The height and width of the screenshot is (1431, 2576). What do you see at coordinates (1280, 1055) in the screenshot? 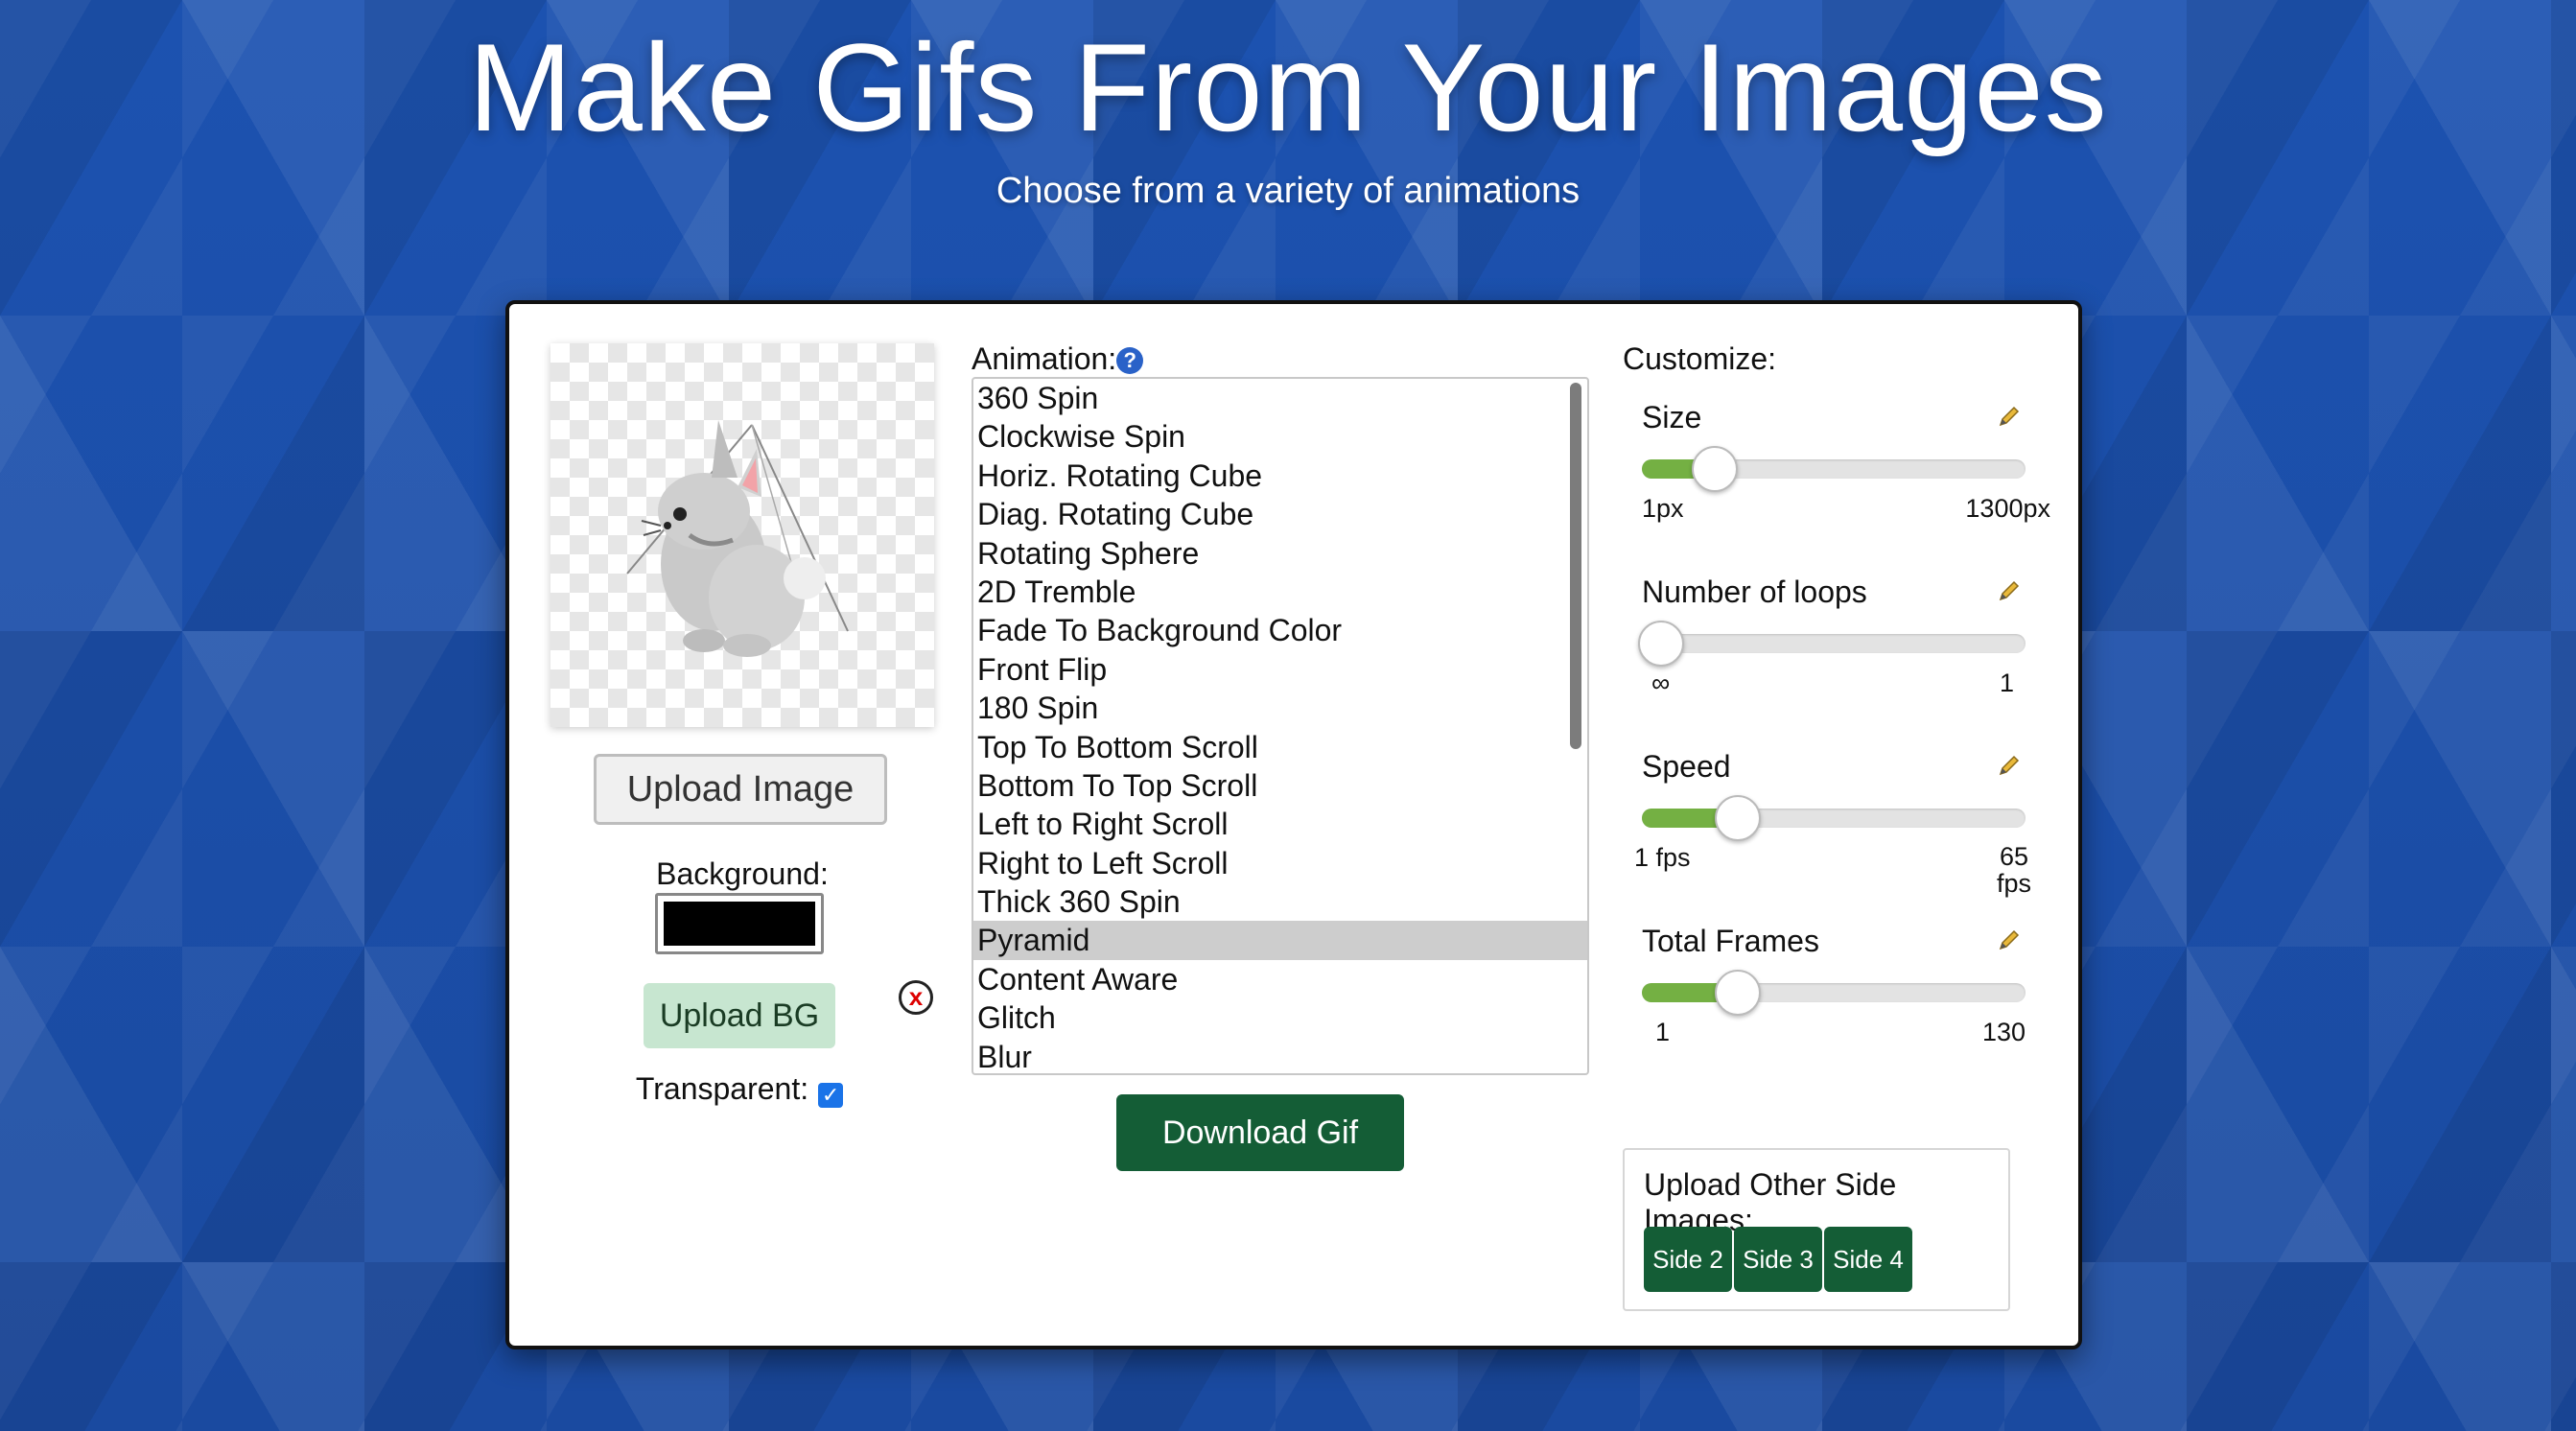
I see `animation-option: Blur` at bounding box center [1280, 1055].